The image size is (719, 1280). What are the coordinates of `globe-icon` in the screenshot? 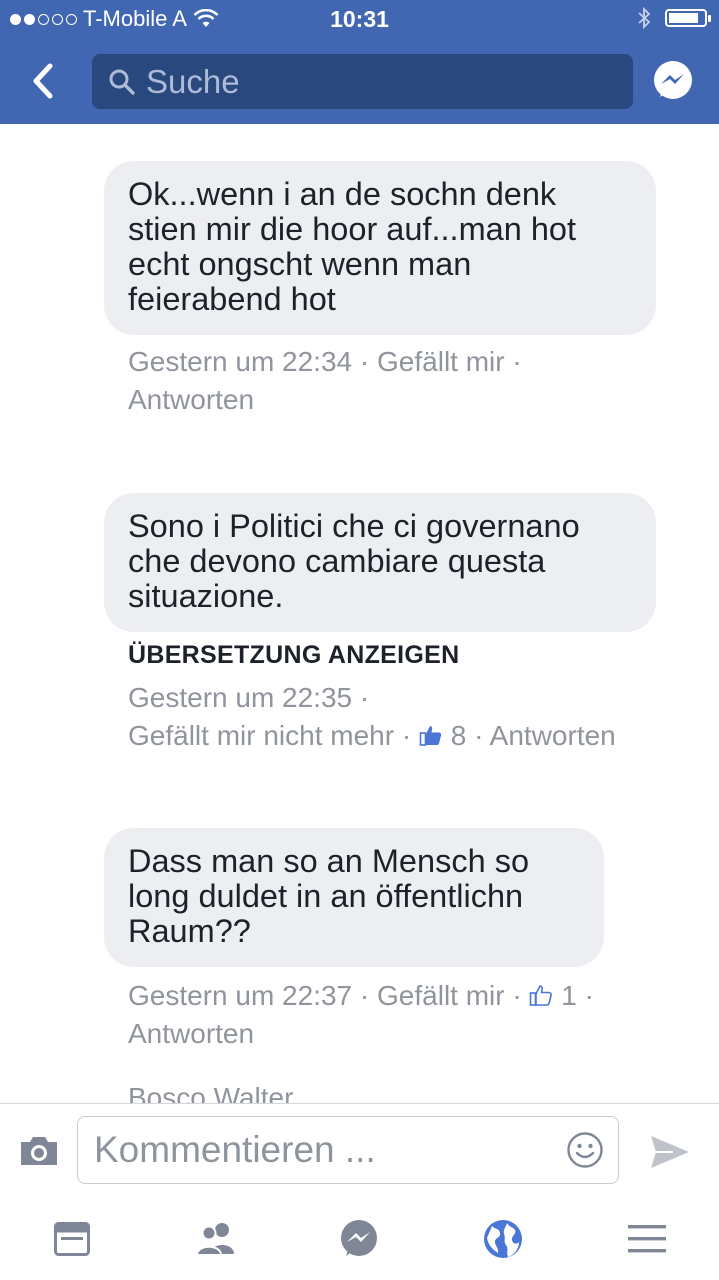 It's located at (503, 1239).